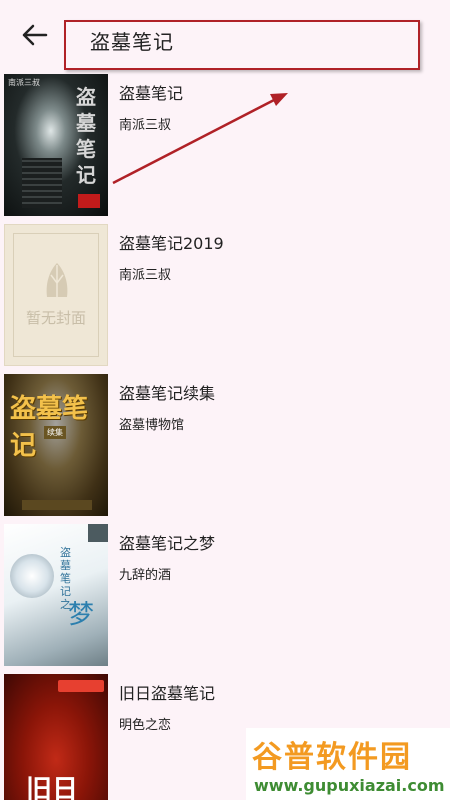 The height and width of the screenshot is (800, 450). What do you see at coordinates (171, 243) in the screenshot?
I see `book-title: 盗墓笔记2019` at bounding box center [171, 243].